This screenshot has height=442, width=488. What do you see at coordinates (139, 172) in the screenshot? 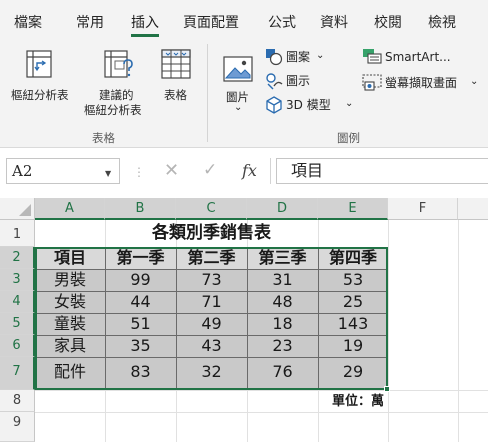
I see `formula-bar-grip-icon: ⋮` at bounding box center [139, 172].